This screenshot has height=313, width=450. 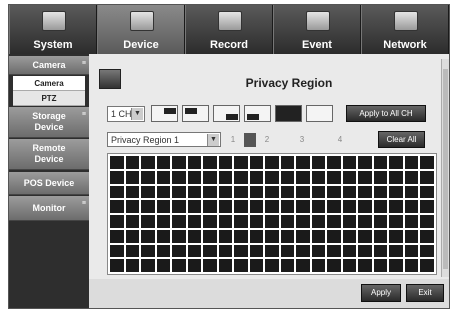 I want to click on region-number-2: 2, so click(x=267, y=140).